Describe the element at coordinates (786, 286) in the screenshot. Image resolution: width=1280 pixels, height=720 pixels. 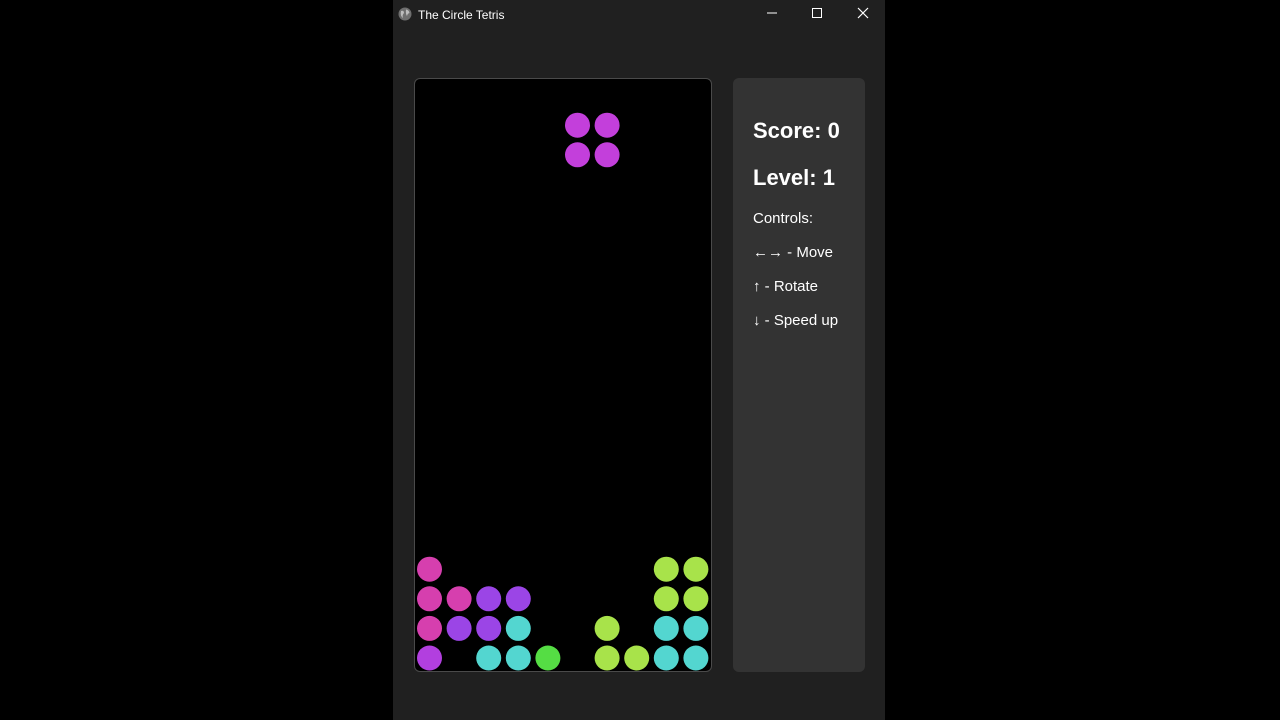
I see `control-rotate: ↑ - Rotate` at that location.